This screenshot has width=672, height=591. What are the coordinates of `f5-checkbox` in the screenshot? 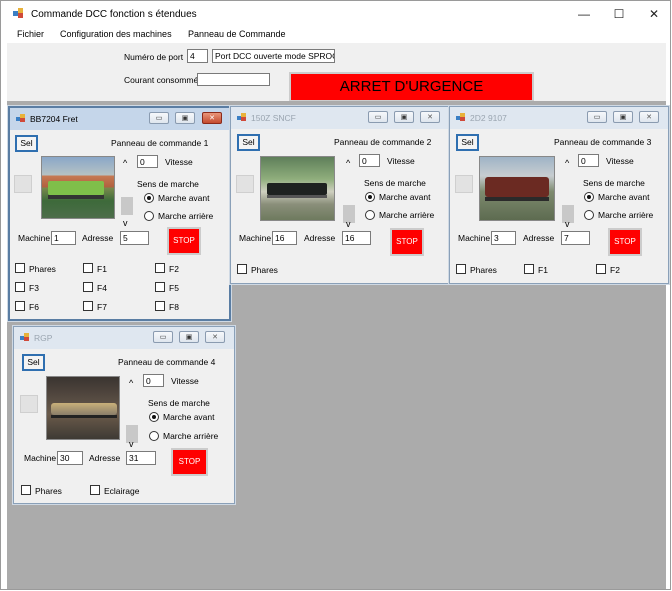 It's located at (160, 287).